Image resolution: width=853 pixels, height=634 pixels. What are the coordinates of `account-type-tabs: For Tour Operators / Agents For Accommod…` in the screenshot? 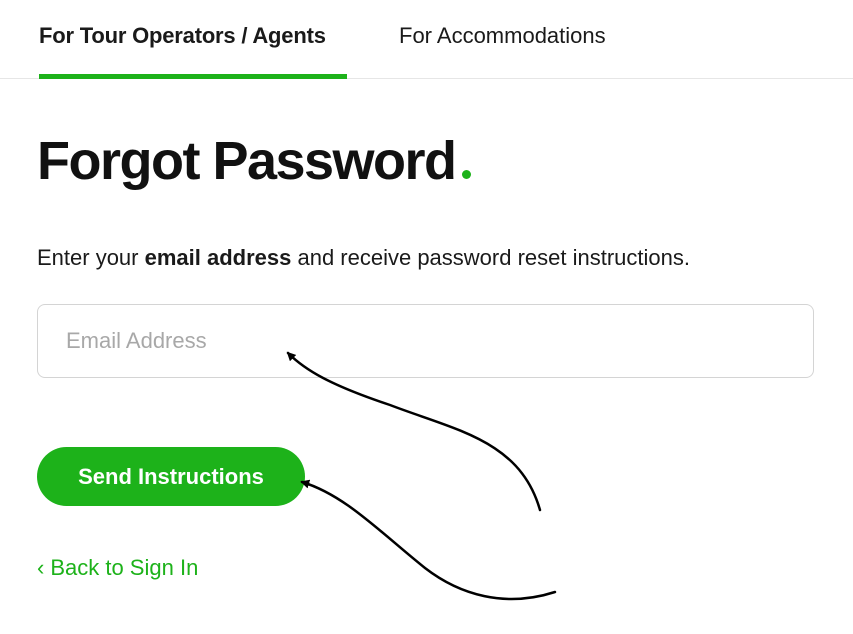 It's located at (426, 39).